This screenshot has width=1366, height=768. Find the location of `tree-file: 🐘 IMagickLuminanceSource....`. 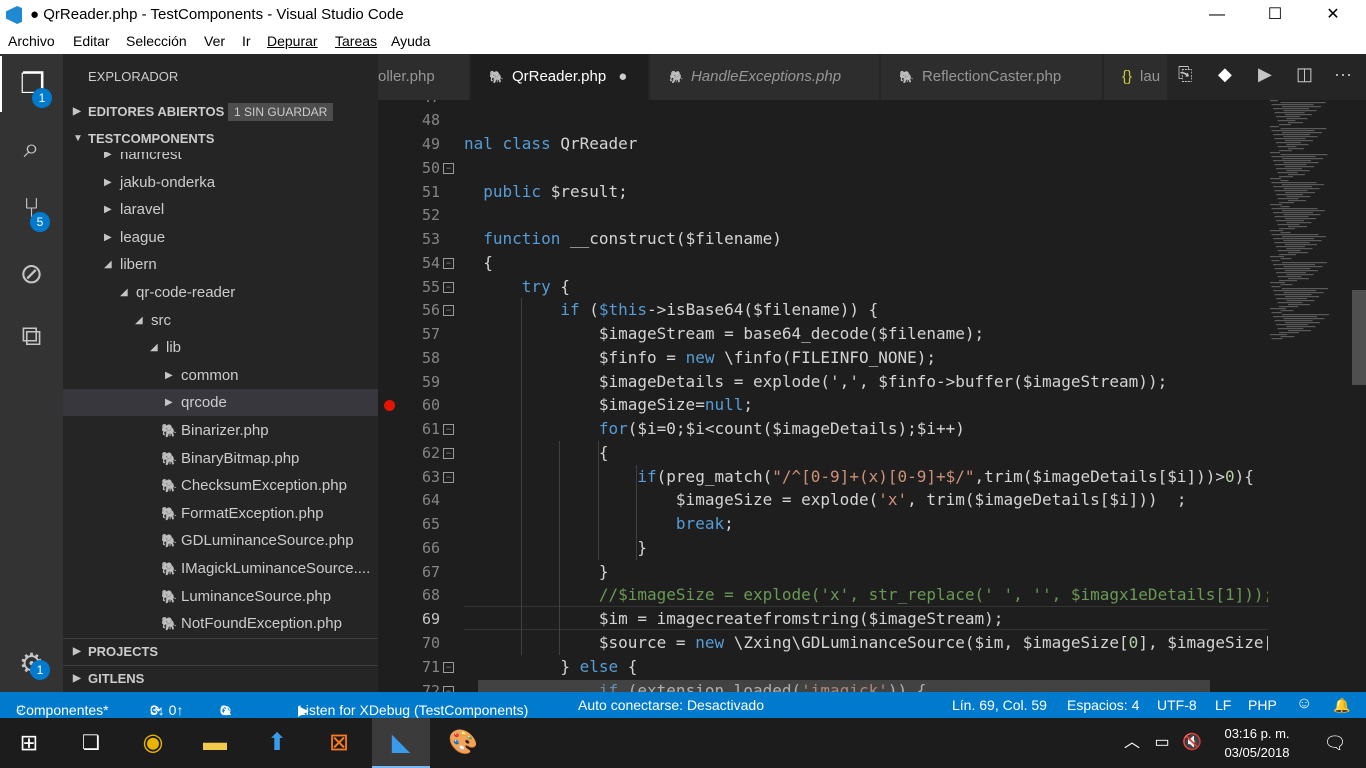

tree-file: 🐘 IMagickLuminanceSource.... is located at coordinates (220, 568).